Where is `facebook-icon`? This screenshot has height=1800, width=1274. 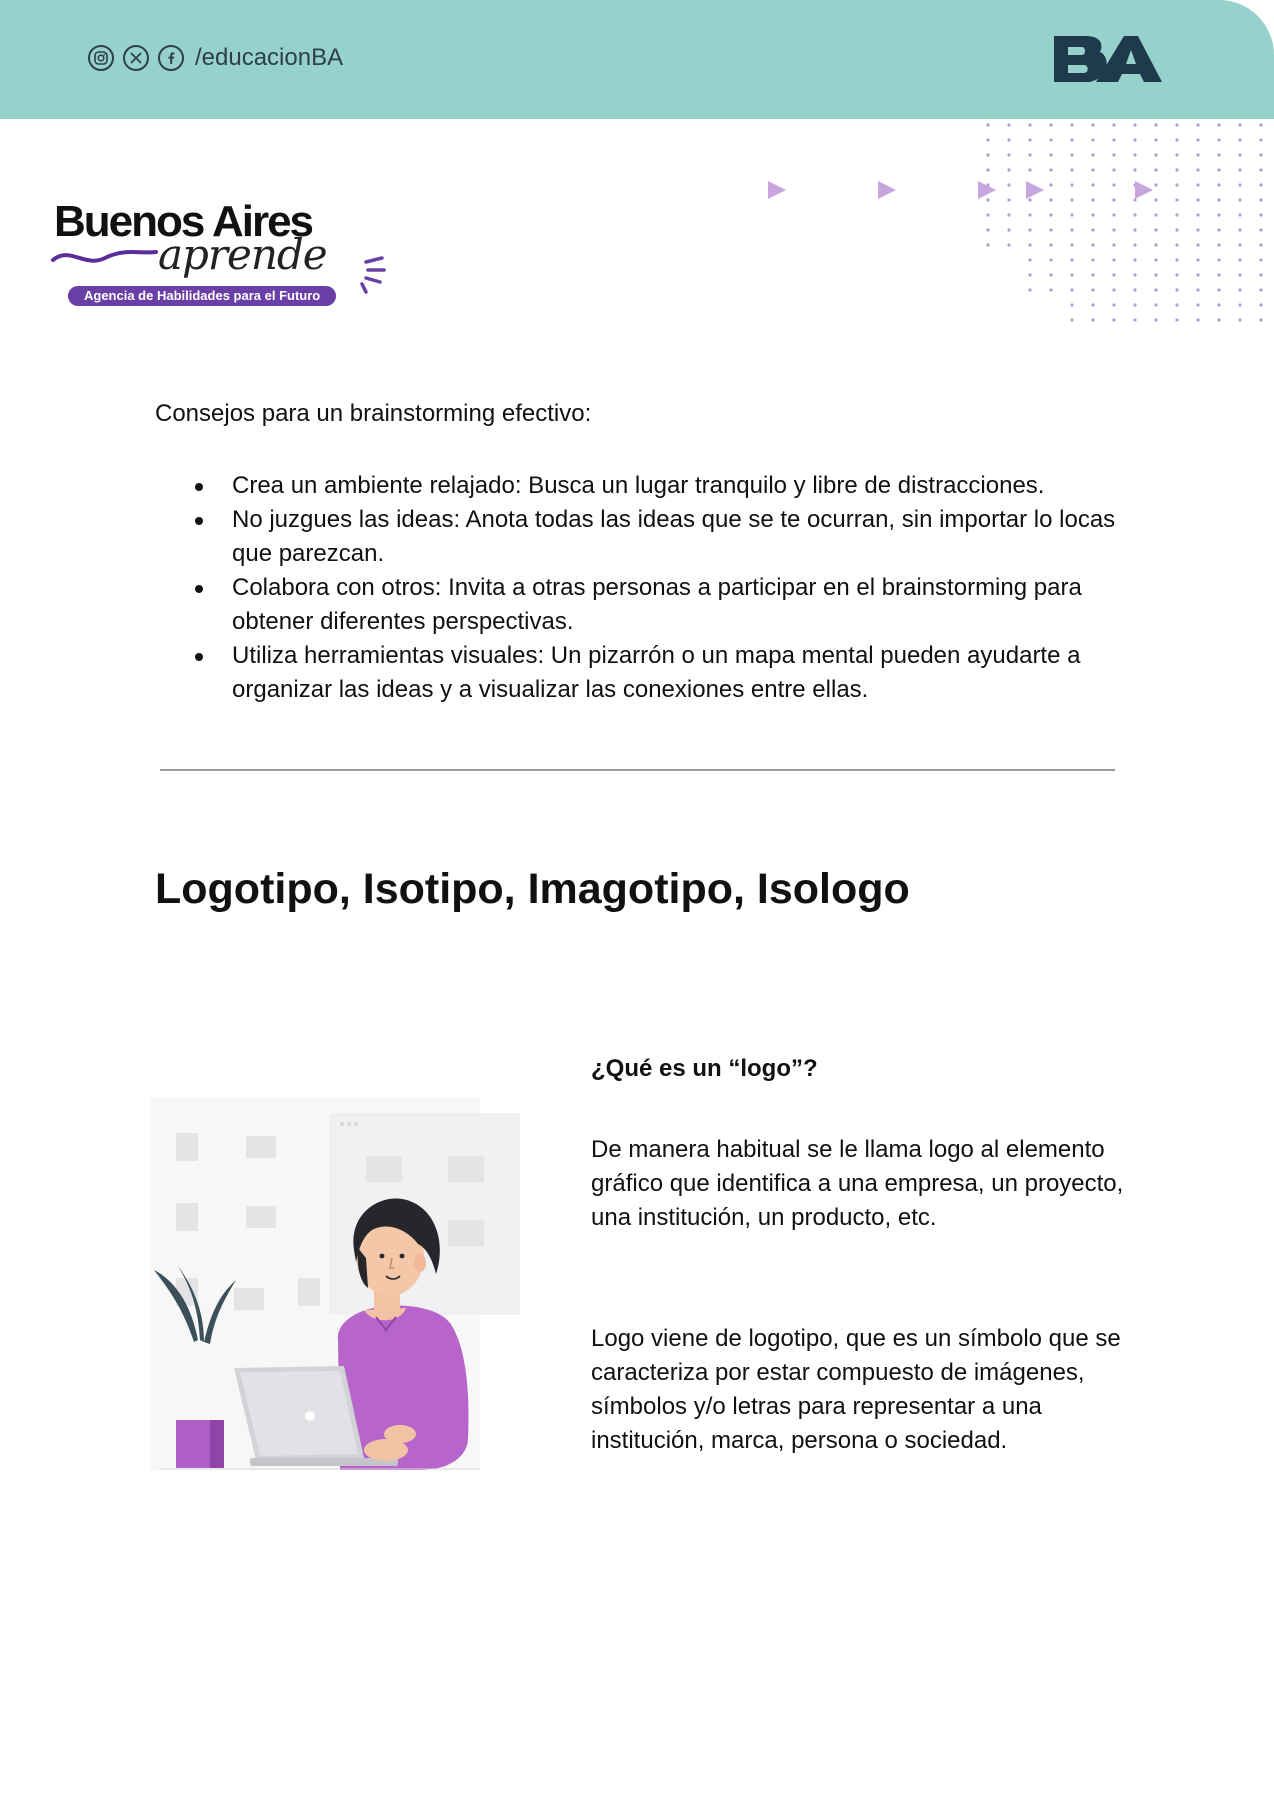 facebook-icon is located at coordinates (171, 58).